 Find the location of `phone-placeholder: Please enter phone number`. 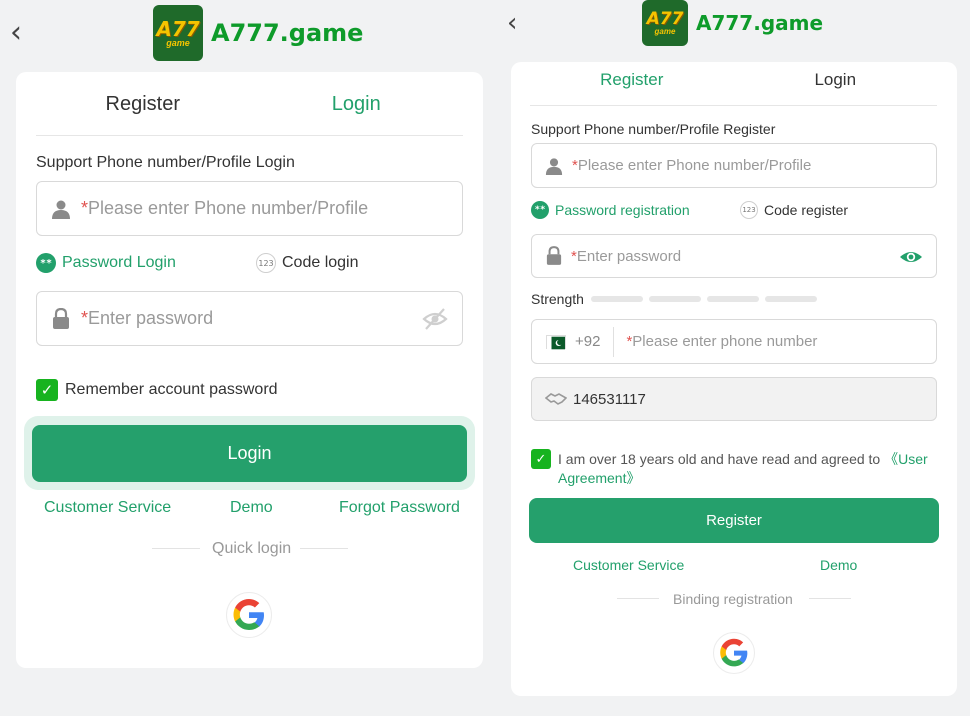

phone-placeholder: Please enter phone number is located at coordinates (725, 341).